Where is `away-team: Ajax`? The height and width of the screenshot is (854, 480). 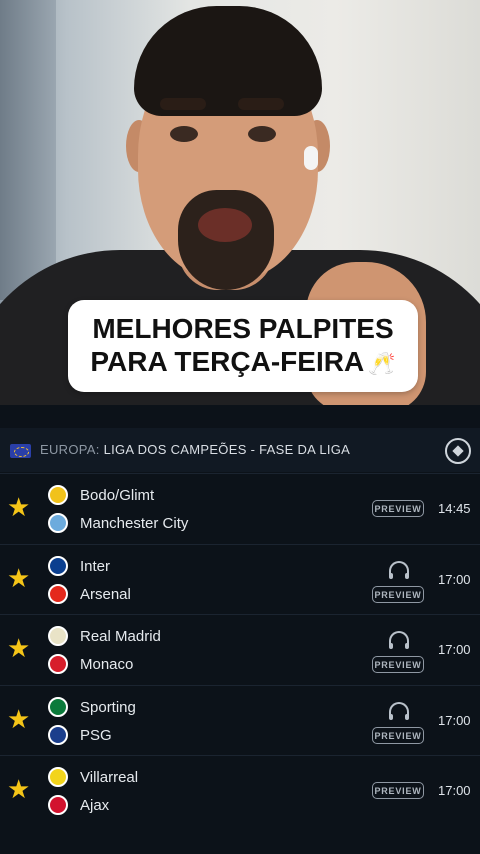 away-team: Ajax is located at coordinates (78, 805).